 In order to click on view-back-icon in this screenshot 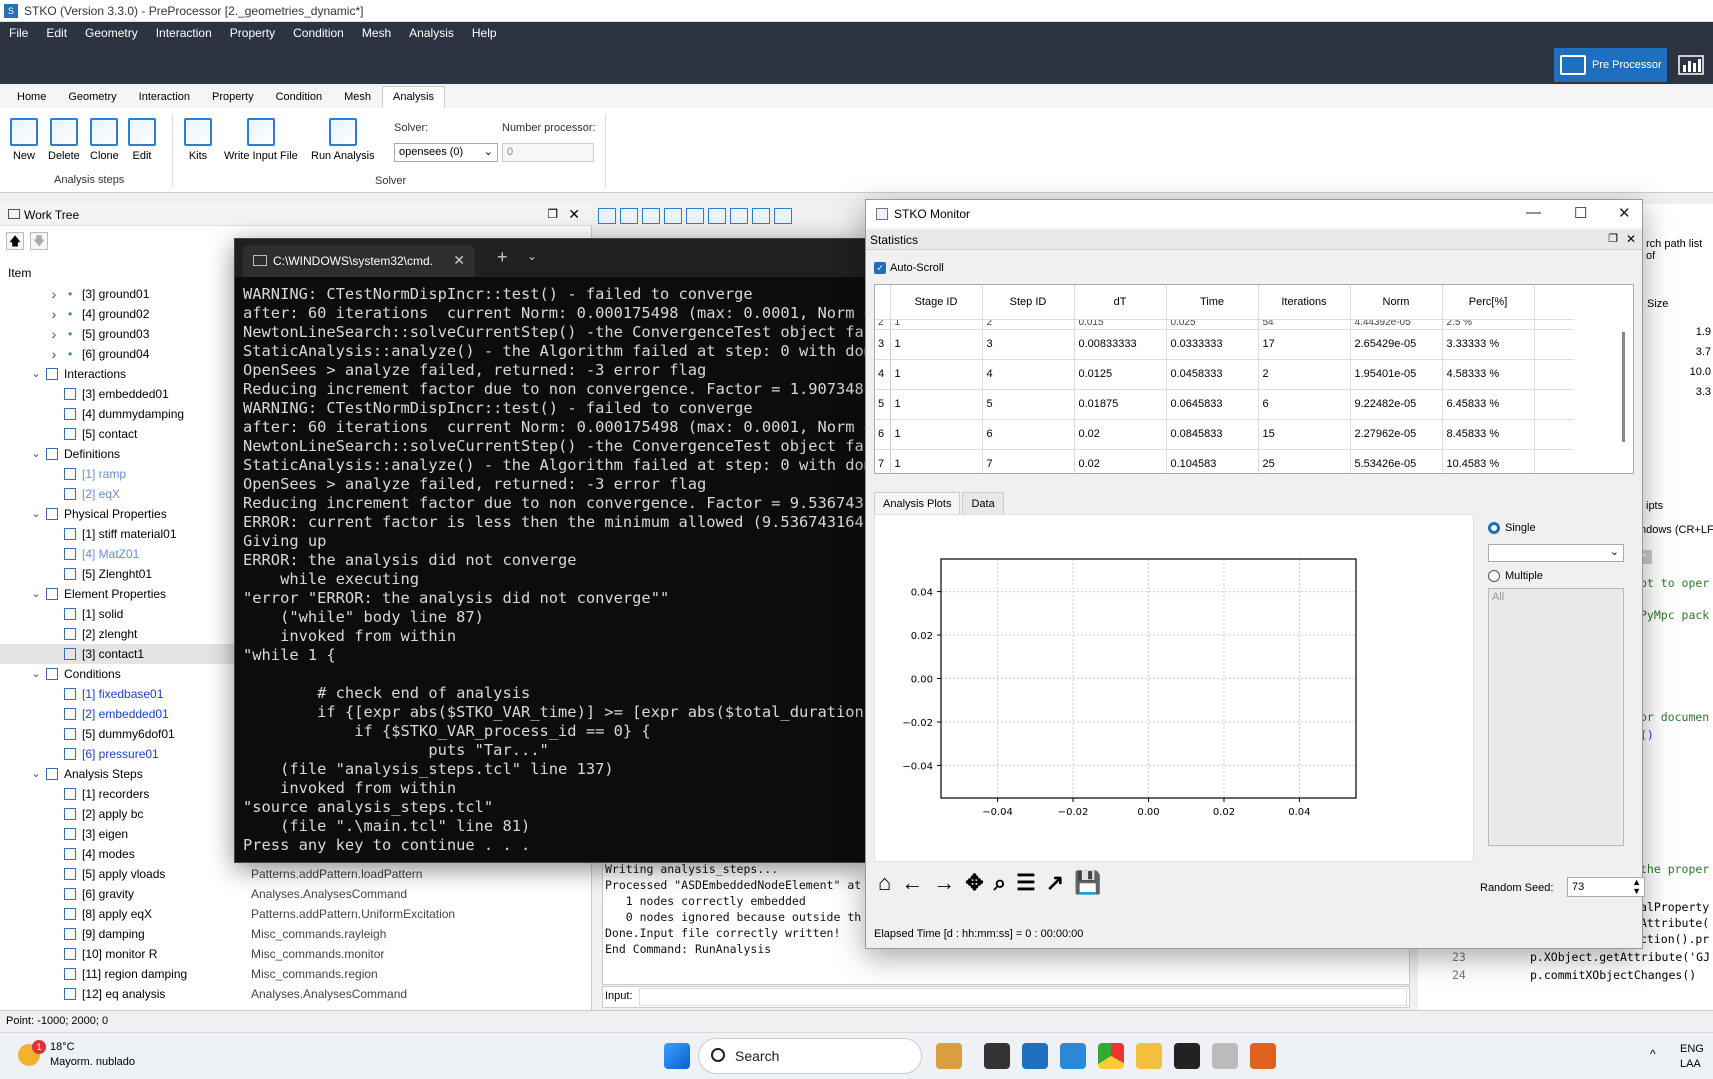, I will do `click(651, 216)`.